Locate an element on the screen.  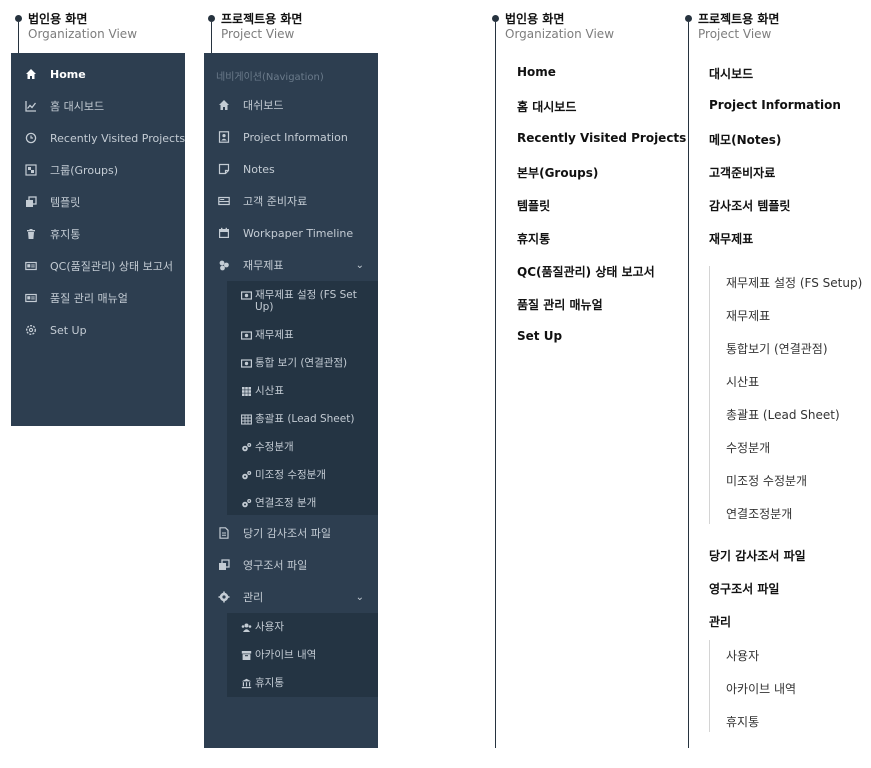
proj-view-title: 프로젝트용 화면 is located at coordinates (262, 19).